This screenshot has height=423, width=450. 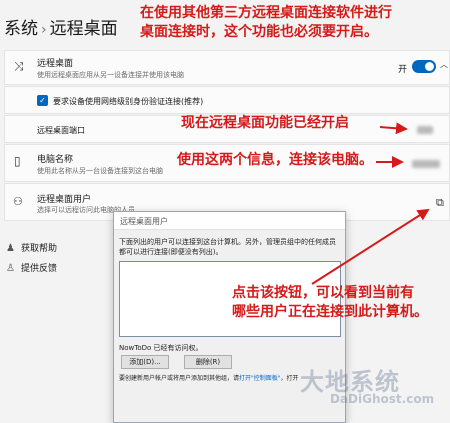 I want to click on remote-desktop-icon: ⤨, so click(x=19, y=66).